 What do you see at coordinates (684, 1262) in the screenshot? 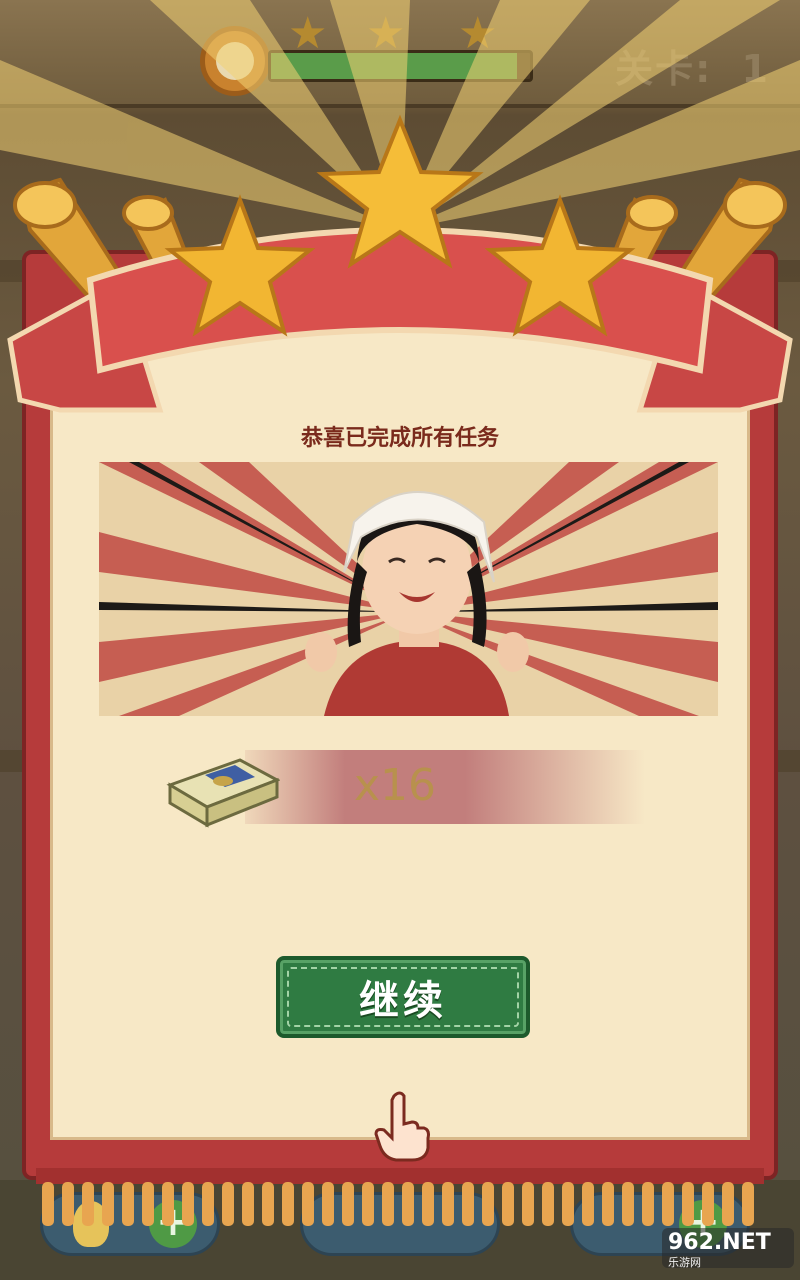
I see `watermark-caption: 乐游网` at bounding box center [684, 1262].